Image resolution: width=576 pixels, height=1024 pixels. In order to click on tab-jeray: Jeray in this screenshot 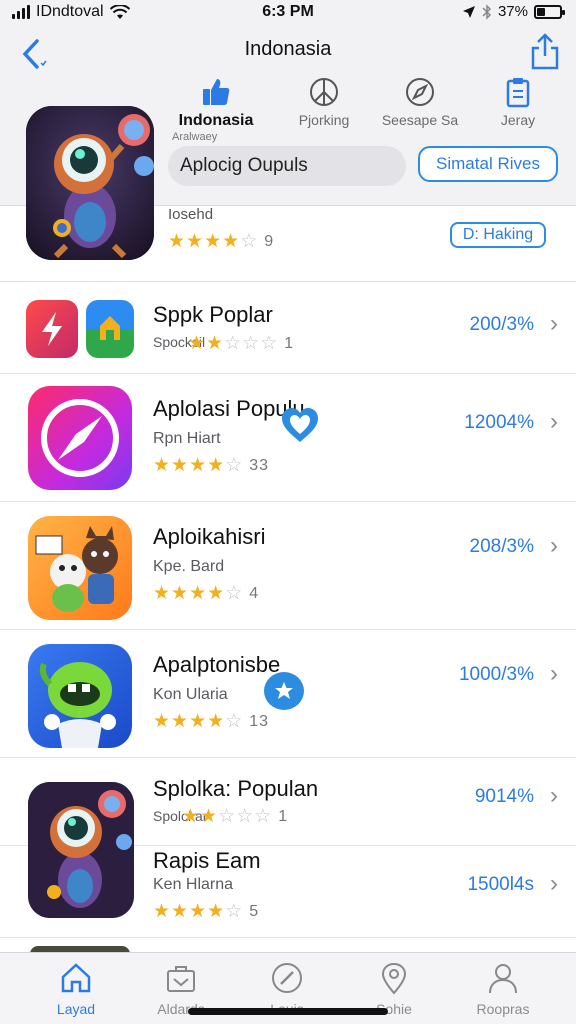, I will do `click(518, 106)`.